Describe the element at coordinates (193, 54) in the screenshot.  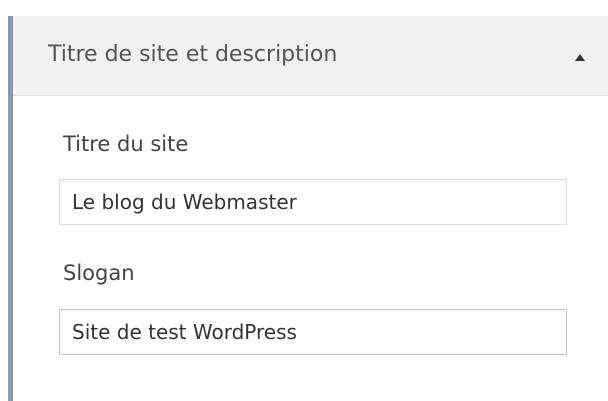
I see `section-title: Titre de site et description` at that location.